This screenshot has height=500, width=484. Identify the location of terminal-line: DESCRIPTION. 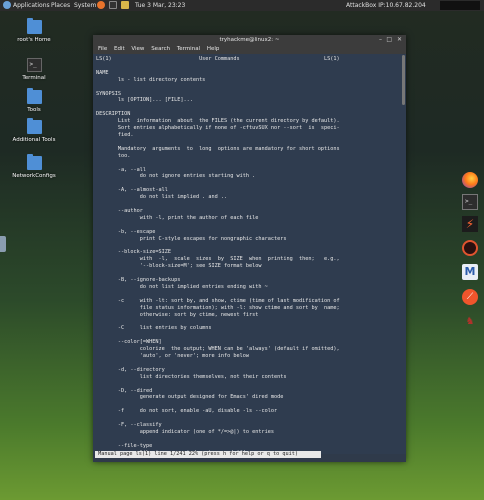
(113, 114).